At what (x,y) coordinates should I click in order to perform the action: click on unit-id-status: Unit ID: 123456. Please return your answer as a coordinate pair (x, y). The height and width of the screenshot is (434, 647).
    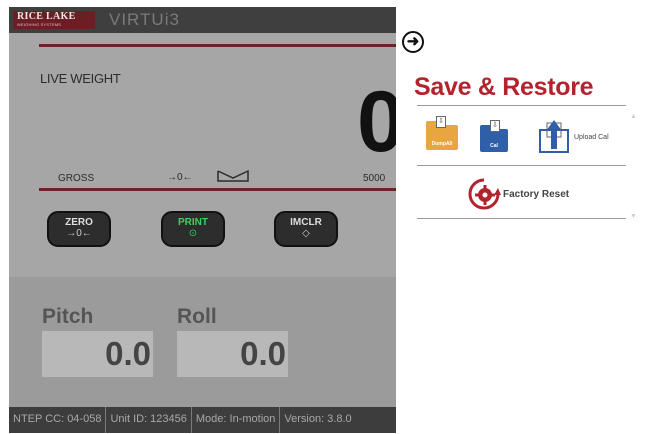
    Looking at the image, I should click on (149, 420).